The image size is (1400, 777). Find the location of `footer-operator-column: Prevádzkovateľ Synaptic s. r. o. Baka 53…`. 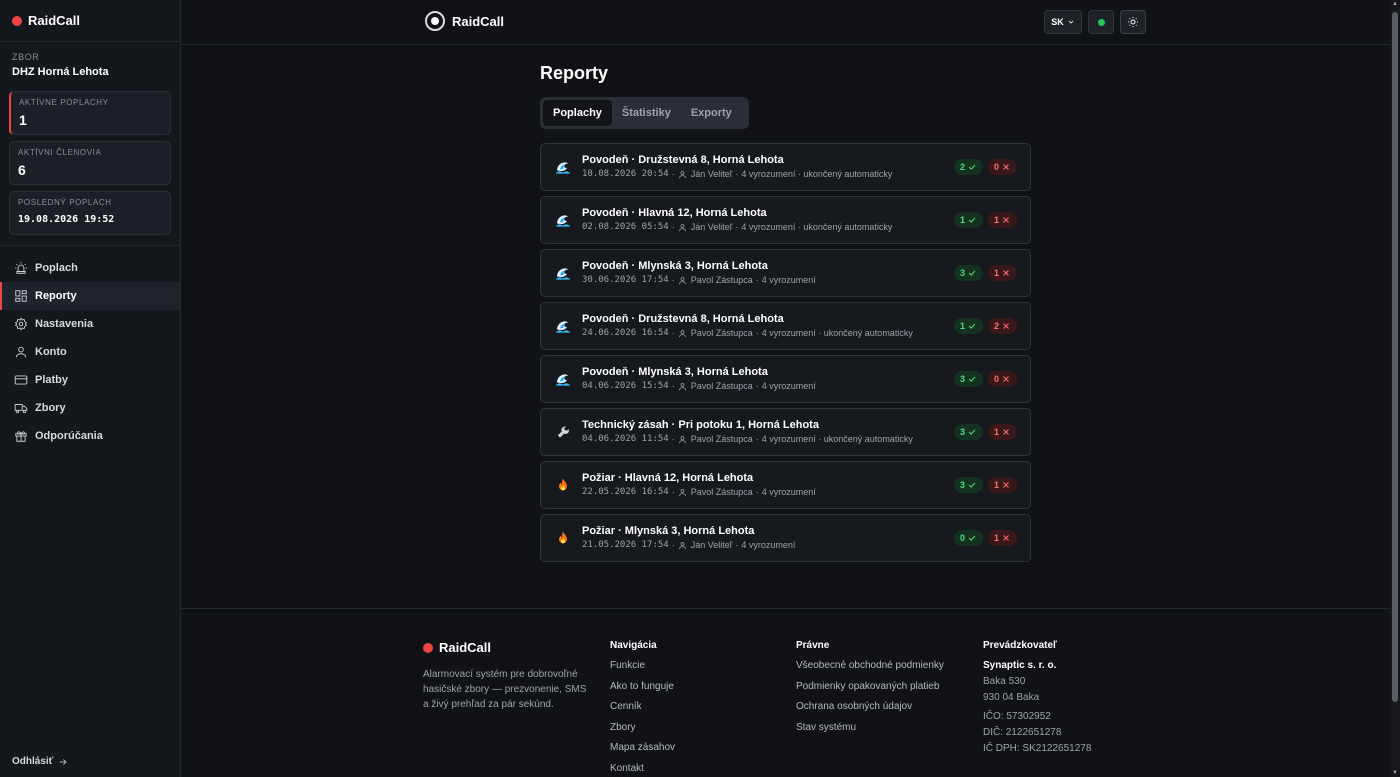

footer-operator-column: Prevádzkovateľ Synaptic s. r. o. Baka 53… is located at coordinates (1037, 698).